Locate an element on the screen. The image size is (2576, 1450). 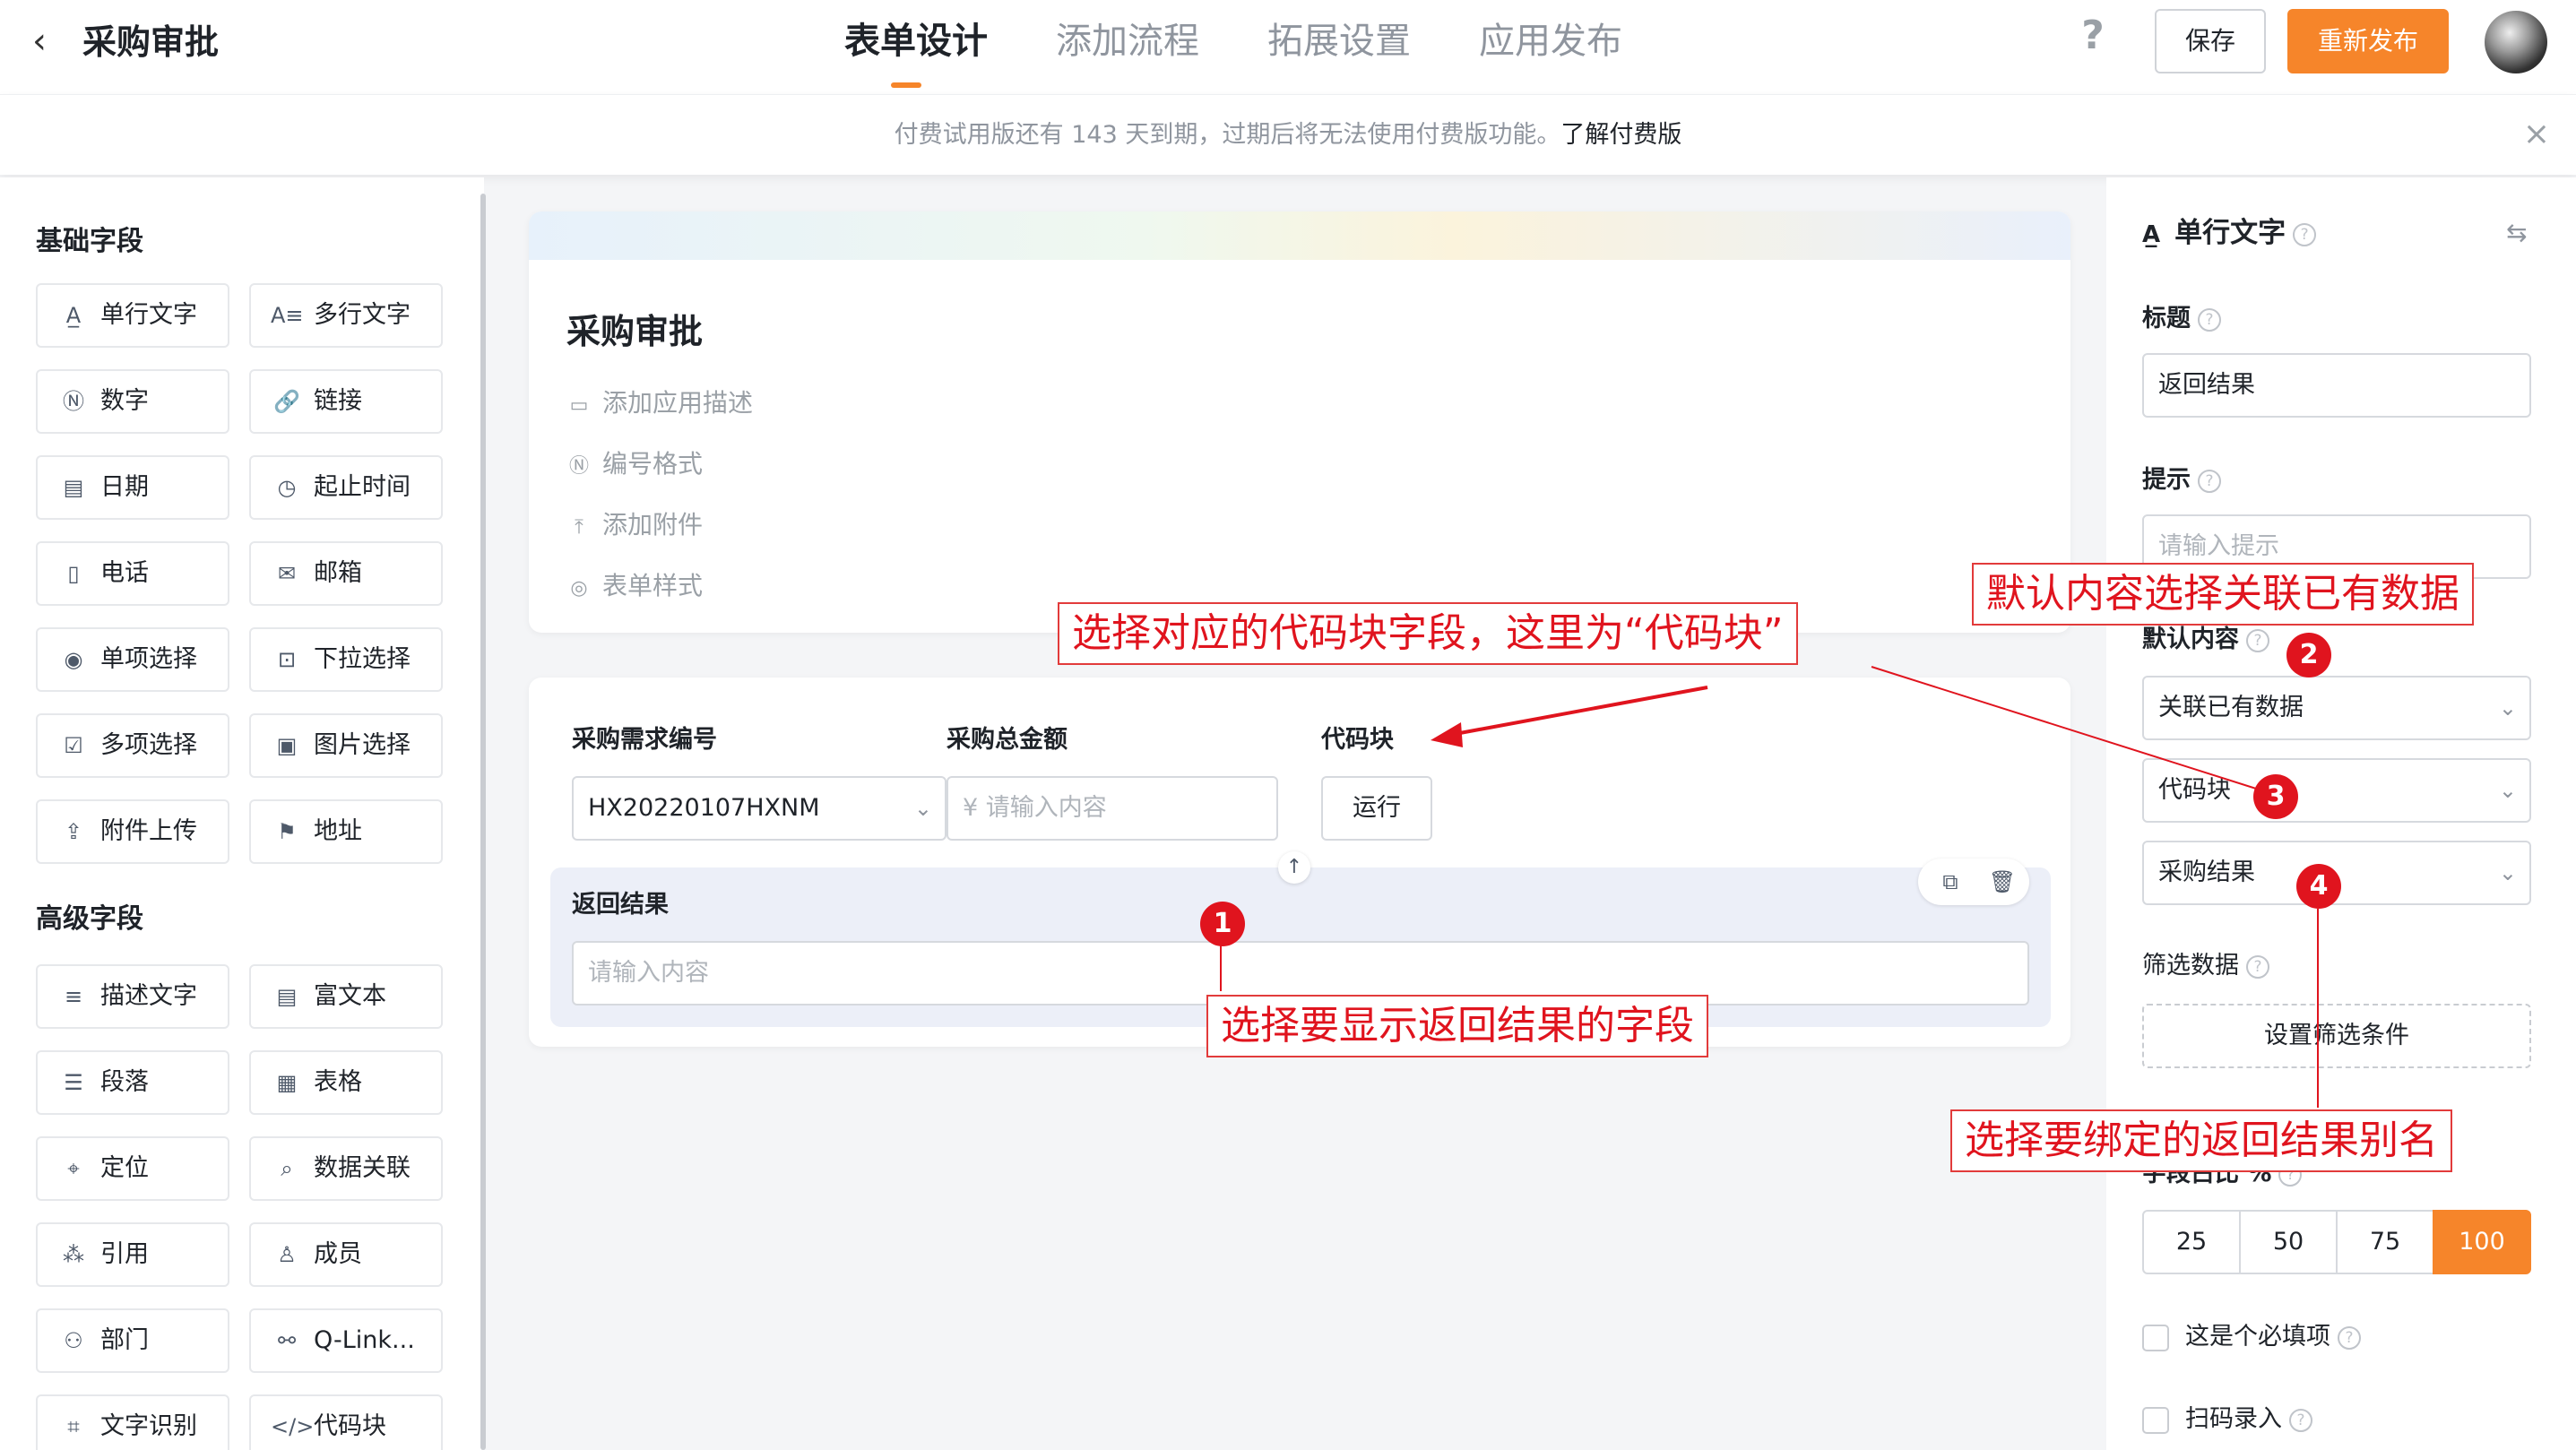
code-block-value: 代码块 is located at coordinates (2194, 790).